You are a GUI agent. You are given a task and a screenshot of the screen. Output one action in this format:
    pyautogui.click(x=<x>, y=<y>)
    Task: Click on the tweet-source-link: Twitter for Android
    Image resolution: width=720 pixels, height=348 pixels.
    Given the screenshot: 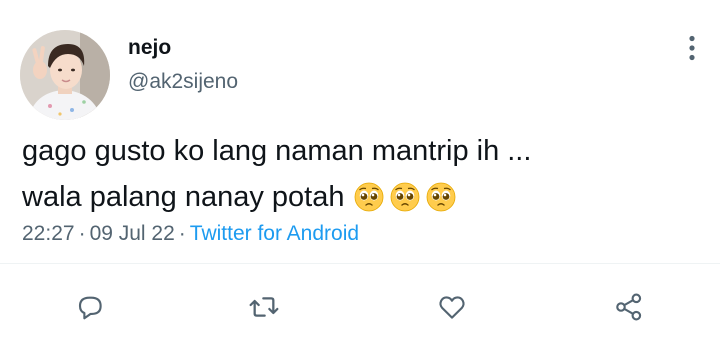 What is the action you would take?
    pyautogui.click(x=274, y=233)
    